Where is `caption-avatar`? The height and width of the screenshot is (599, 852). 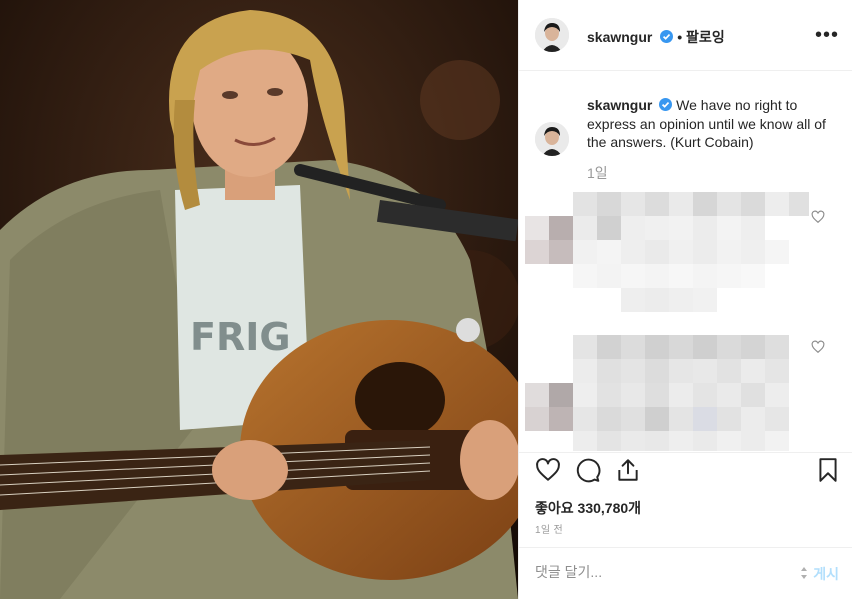 caption-avatar is located at coordinates (552, 139).